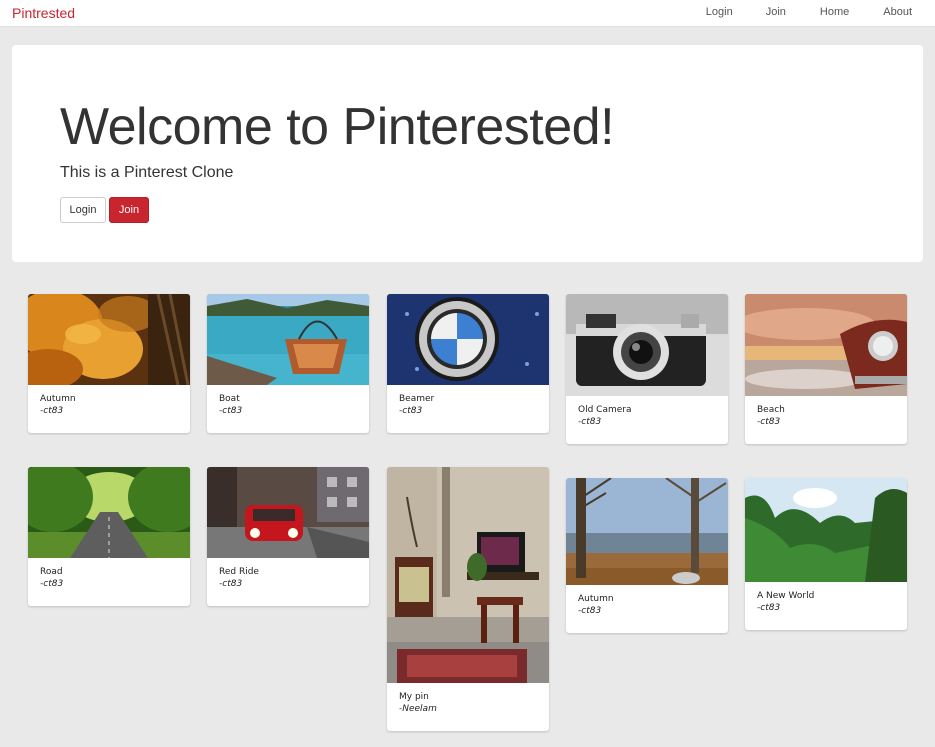 The image size is (935, 747). Describe the element at coordinates (337, 127) in the screenshot. I see `hero-title: Welcome to Pinterested!` at that location.